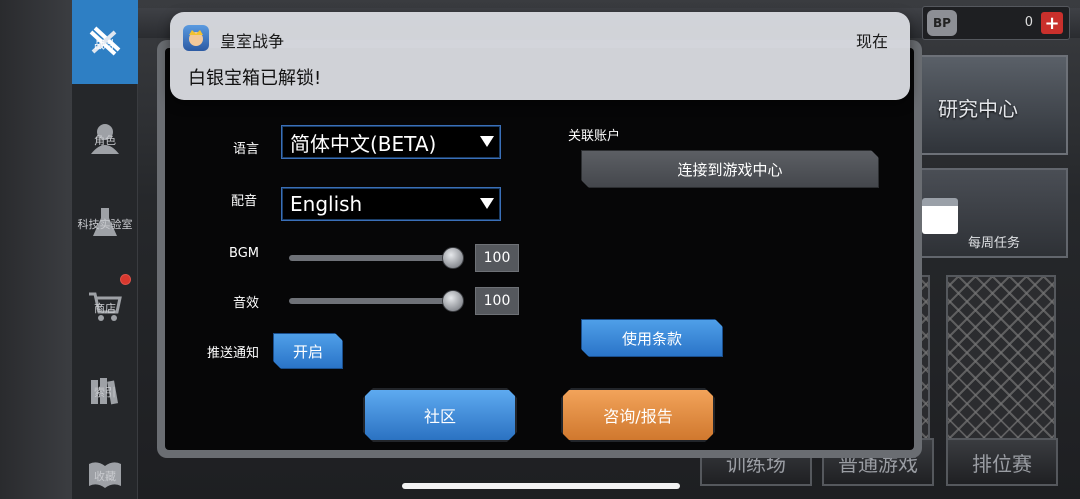  Describe the element at coordinates (363, 143) in the screenshot. I see `language-value: 简体中文(BETA)` at that location.